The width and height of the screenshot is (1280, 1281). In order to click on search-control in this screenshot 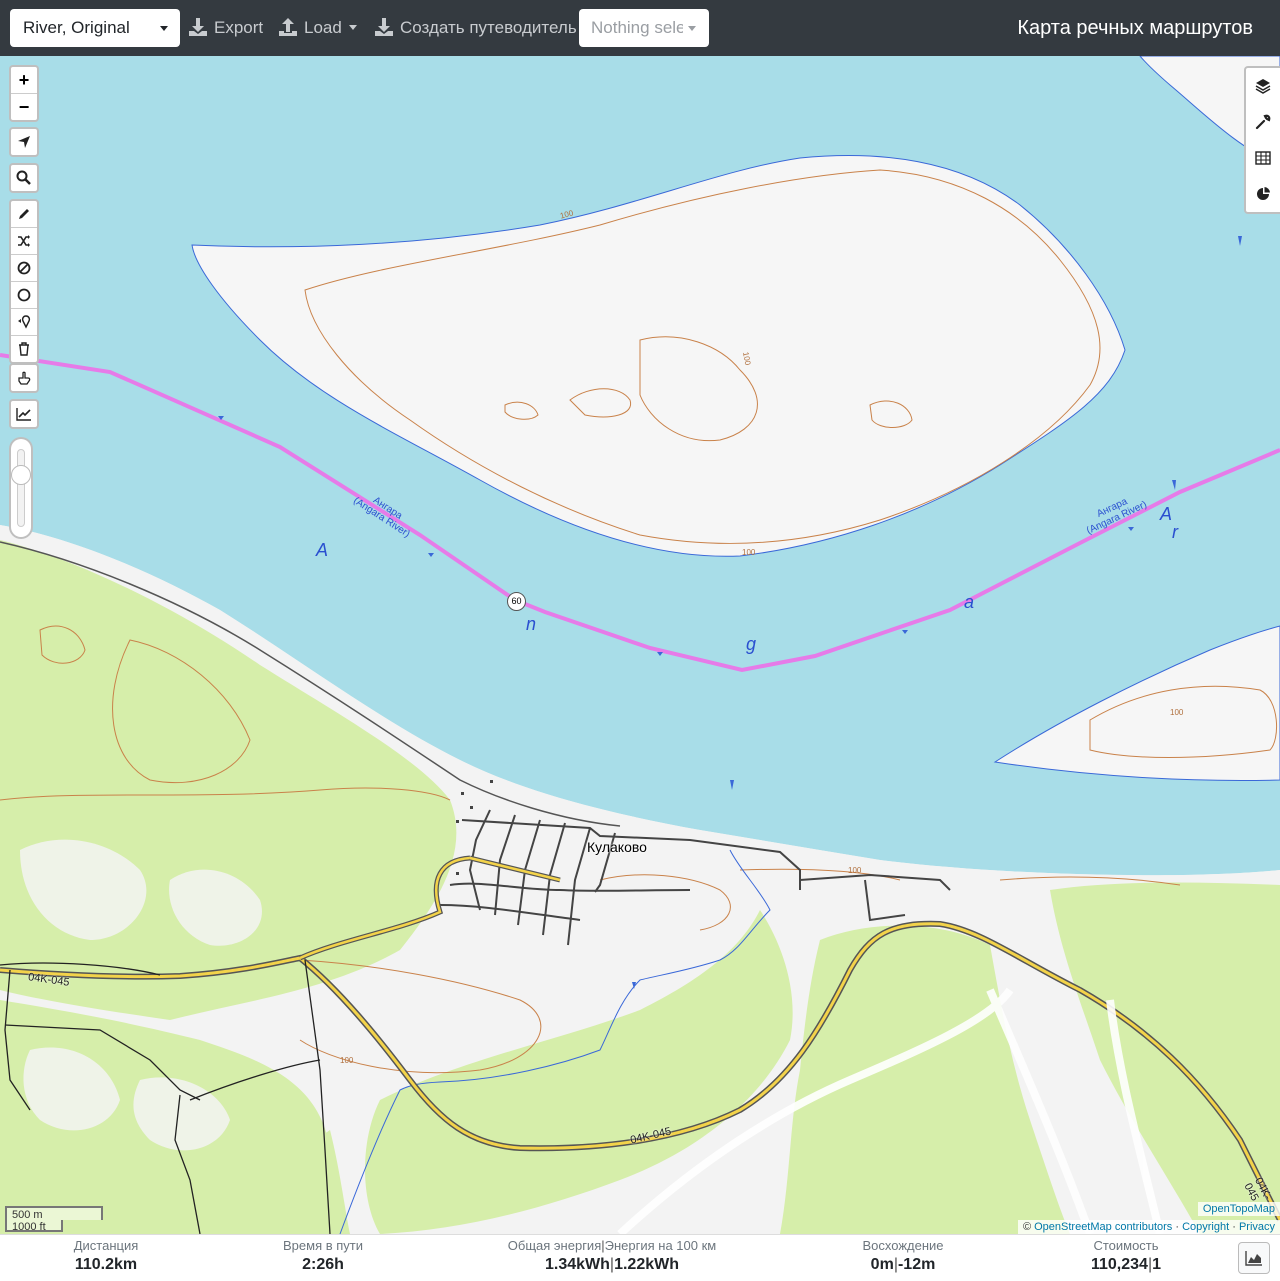, I will do `click(24, 178)`.